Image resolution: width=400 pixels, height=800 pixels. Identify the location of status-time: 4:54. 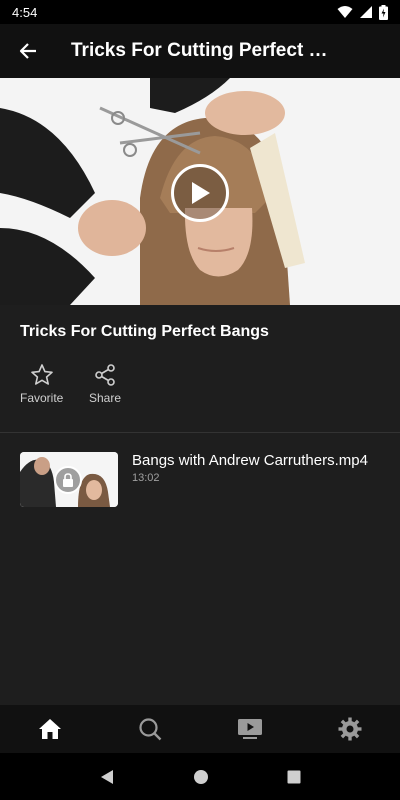
(25, 12).